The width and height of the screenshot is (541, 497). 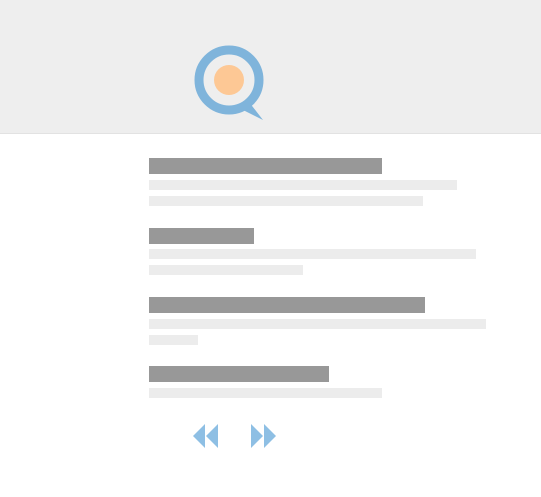 I want to click on double-chevron-right-icon, so click(x=263, y=436).